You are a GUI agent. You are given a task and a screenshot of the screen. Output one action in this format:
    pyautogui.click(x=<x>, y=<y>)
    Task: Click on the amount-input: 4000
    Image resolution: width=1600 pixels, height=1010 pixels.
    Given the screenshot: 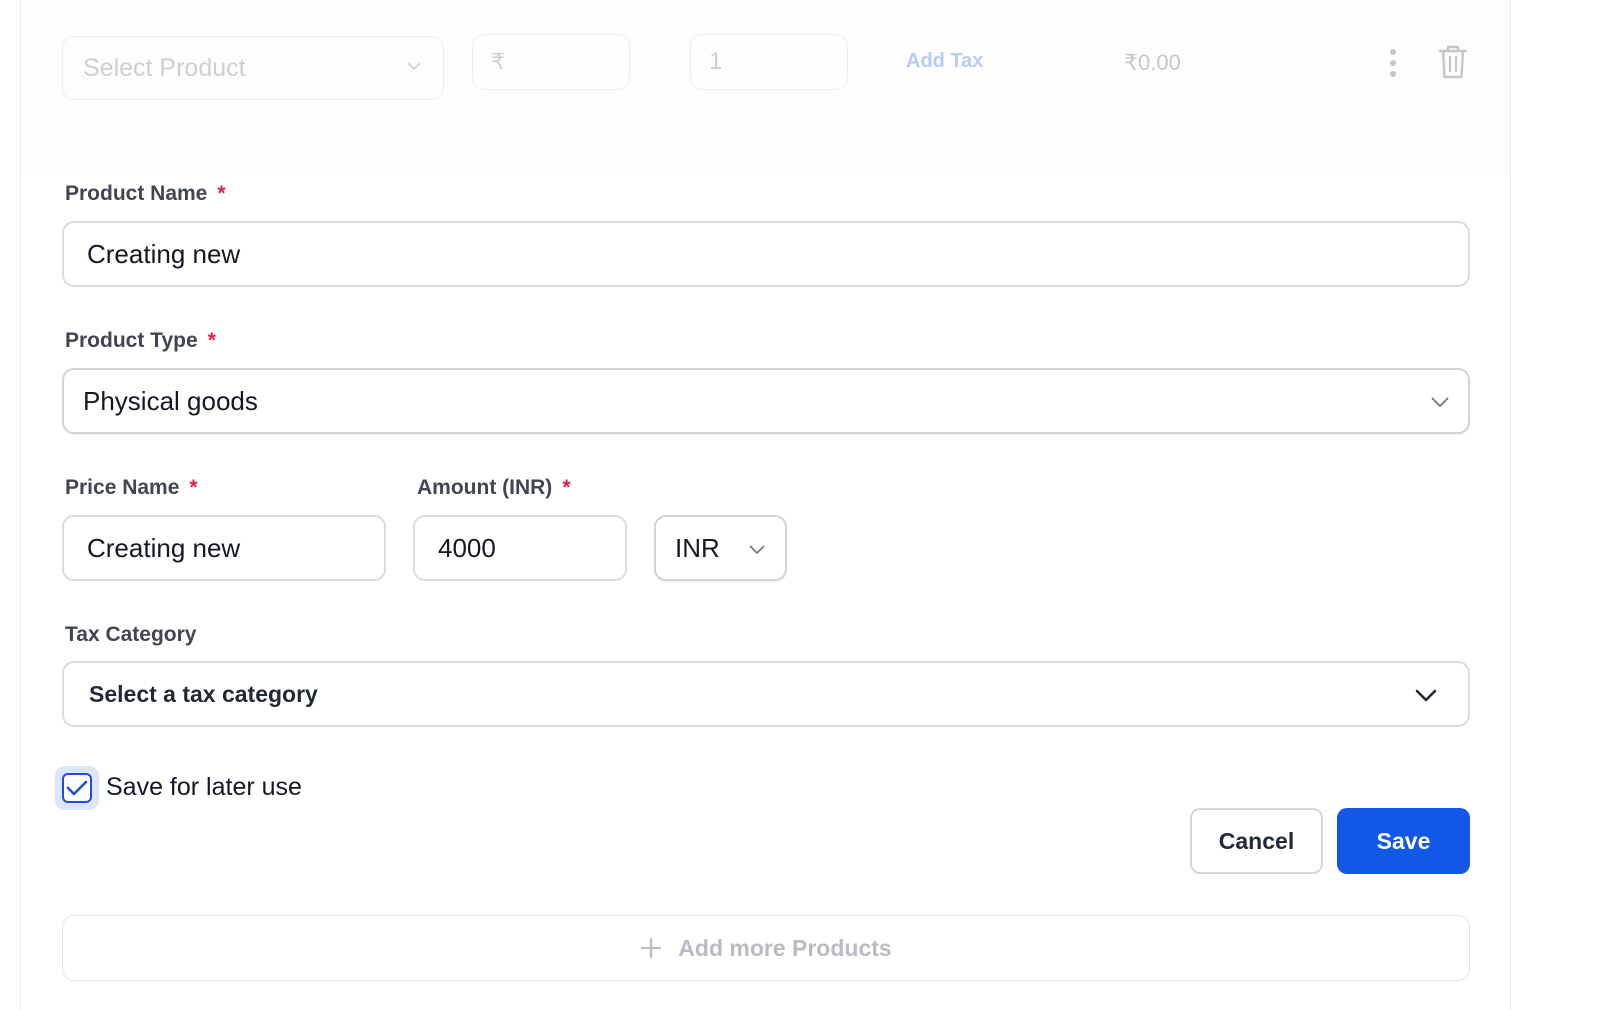 What is the action you would take?
    pyautogui.click(x=520, y=548)
    